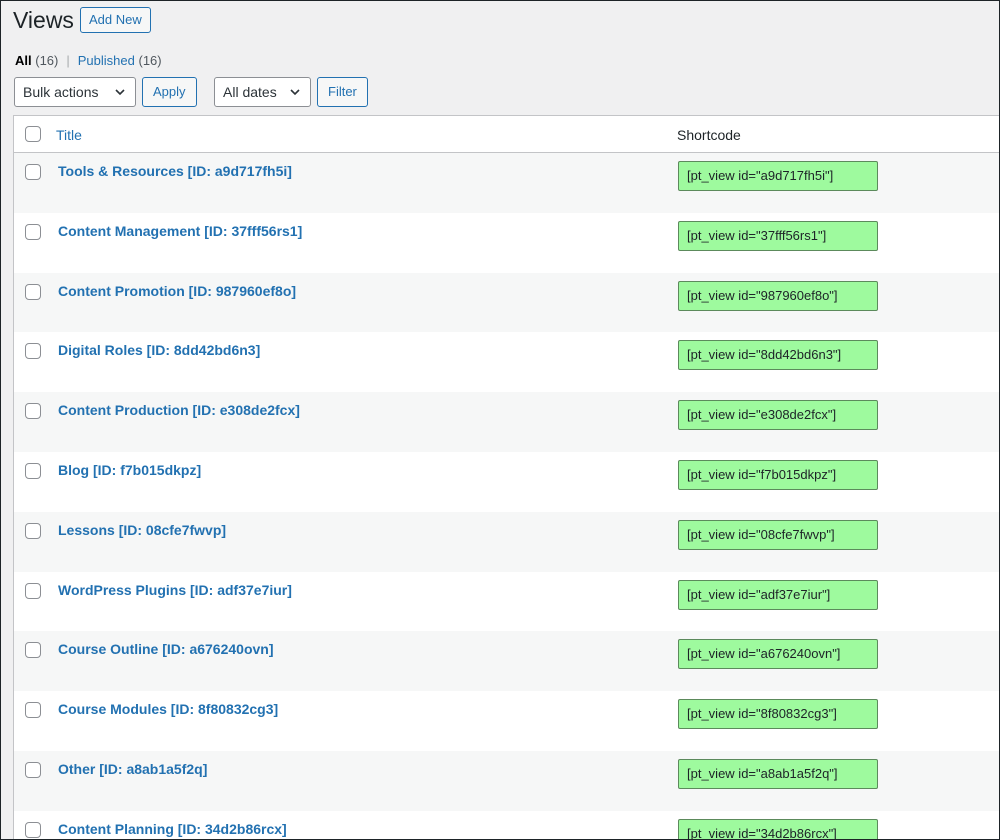 This screenshot has height=840, width=1000. I want to click on row-title-link: Other [ID: a8ab1a5f2q], so click(132, 769).